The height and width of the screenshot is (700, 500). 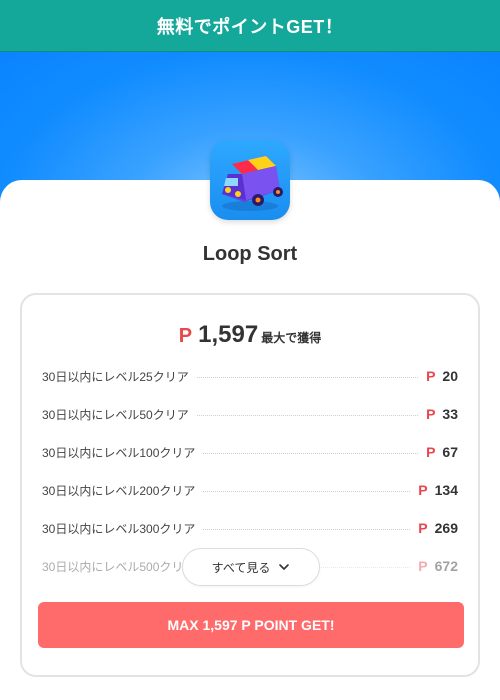 I want to click on total-points-value: 1,597, so click(x=228, y=334).